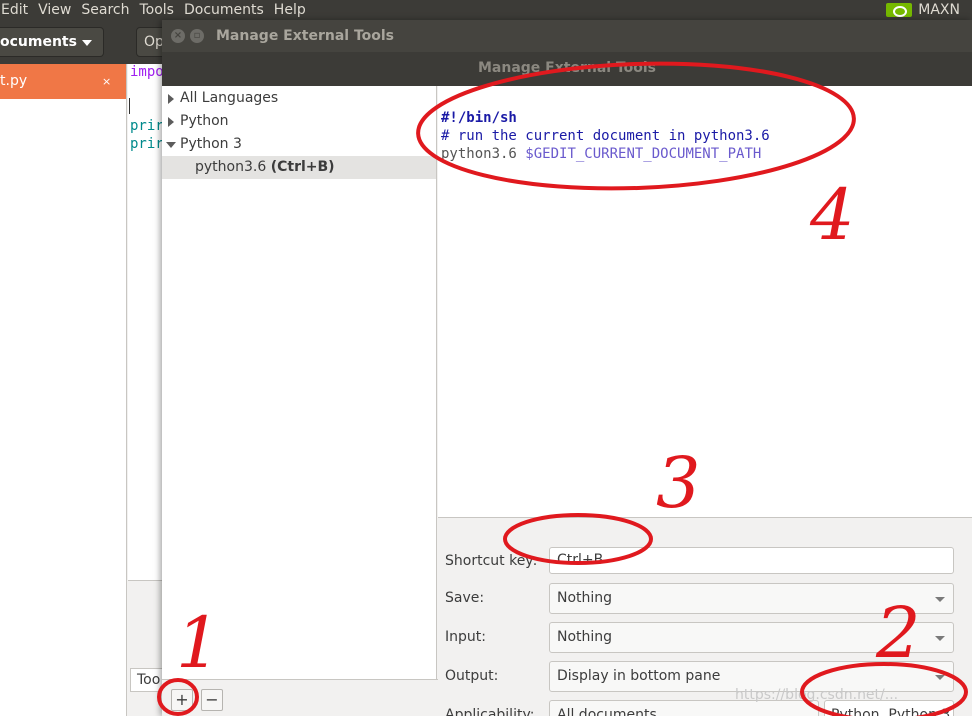 The image size is (972, 716). Describe the element at coordinates (479, 118) in the screenshot. I see `script-line-shebang: #!/bin/sh` at that location.